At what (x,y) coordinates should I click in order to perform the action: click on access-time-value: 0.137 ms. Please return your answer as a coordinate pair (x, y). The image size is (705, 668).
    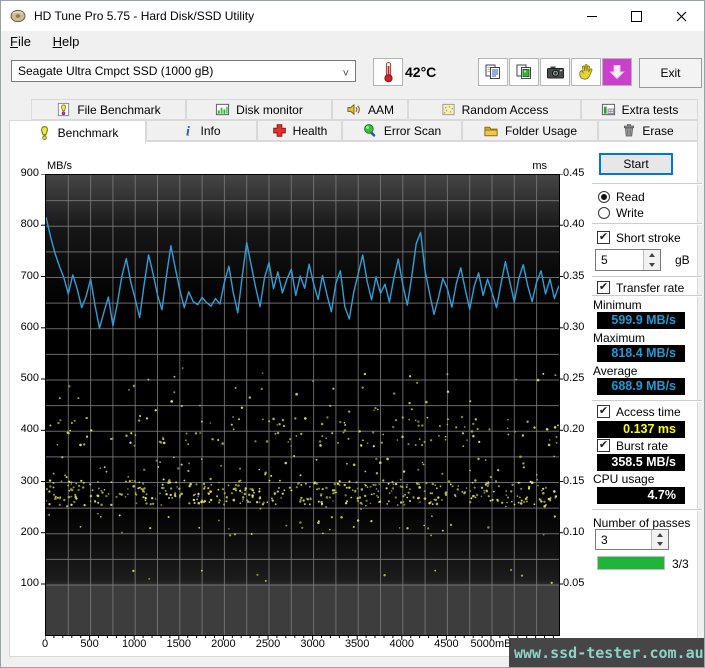
    Looking at the image, I should click on (641, 429).